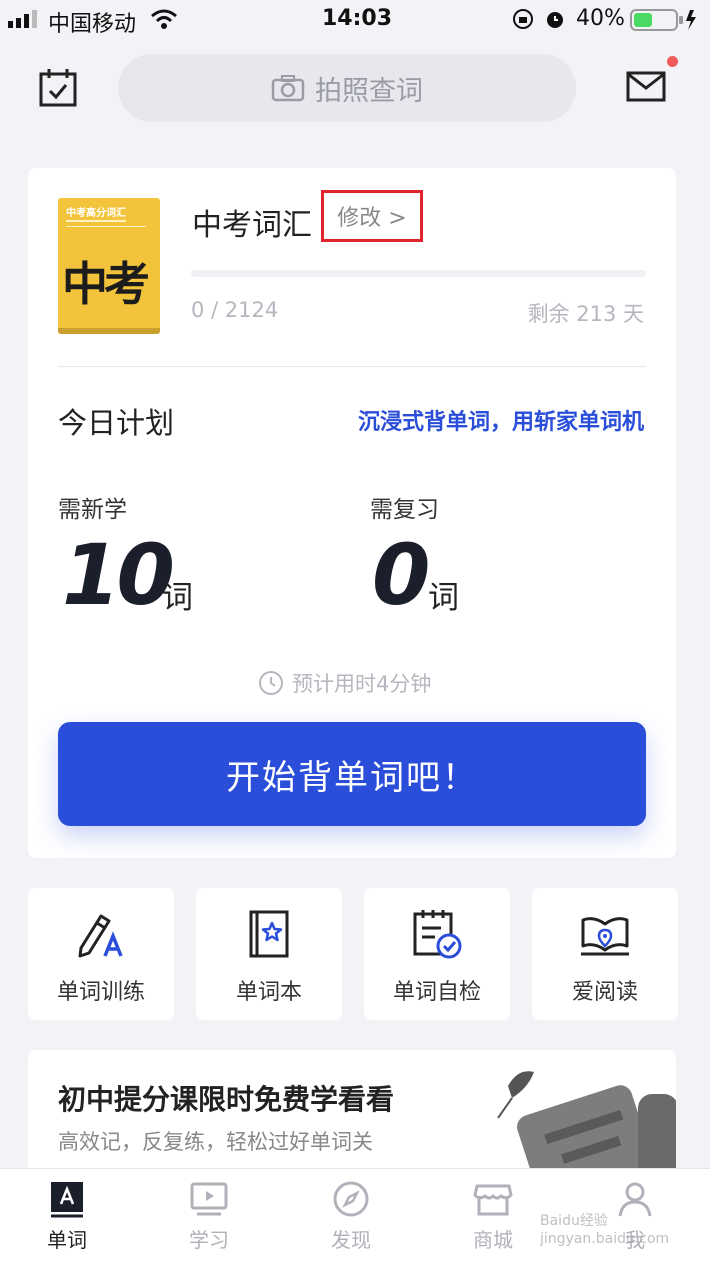 The width and height of the screenshot is (710, 1266). What do you see at coordinates (501, 420) in the screenshot?
I see `promo-link: 沉浸式背单词，用斩家单词机` at bounding box center [501, 420].